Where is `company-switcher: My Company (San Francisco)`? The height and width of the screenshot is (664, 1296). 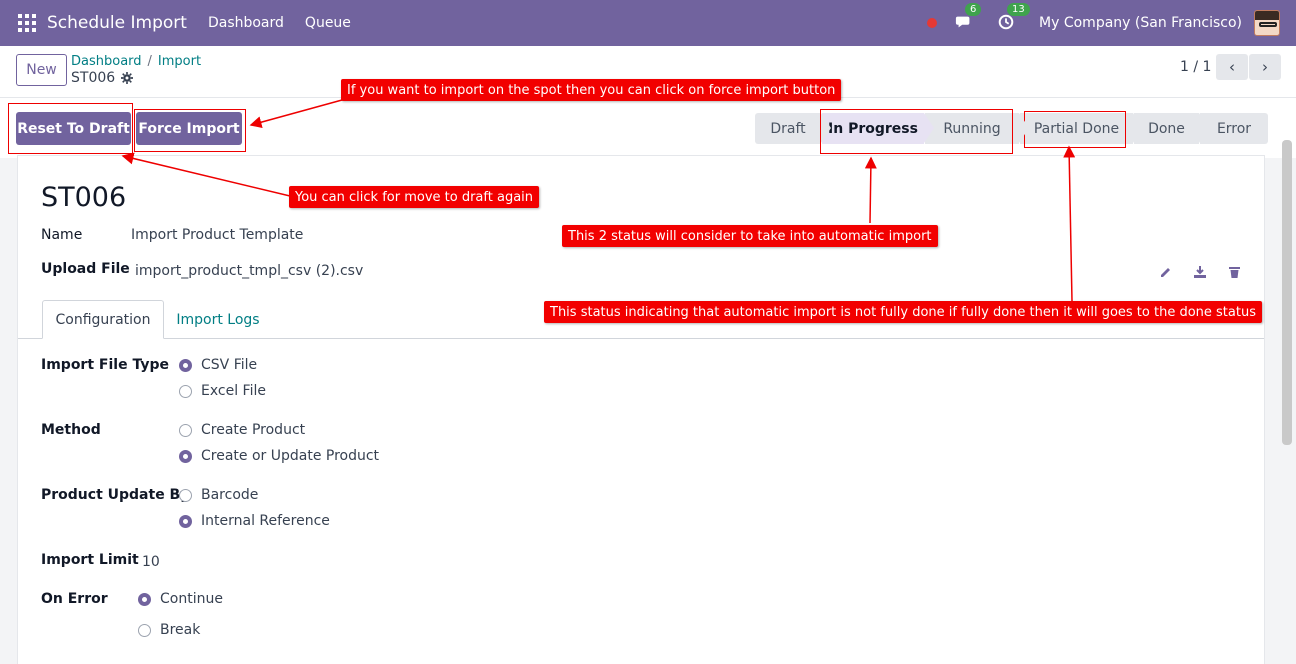 company-switcher: My Company (San Francisco) is located at coordinates (1140, 23).